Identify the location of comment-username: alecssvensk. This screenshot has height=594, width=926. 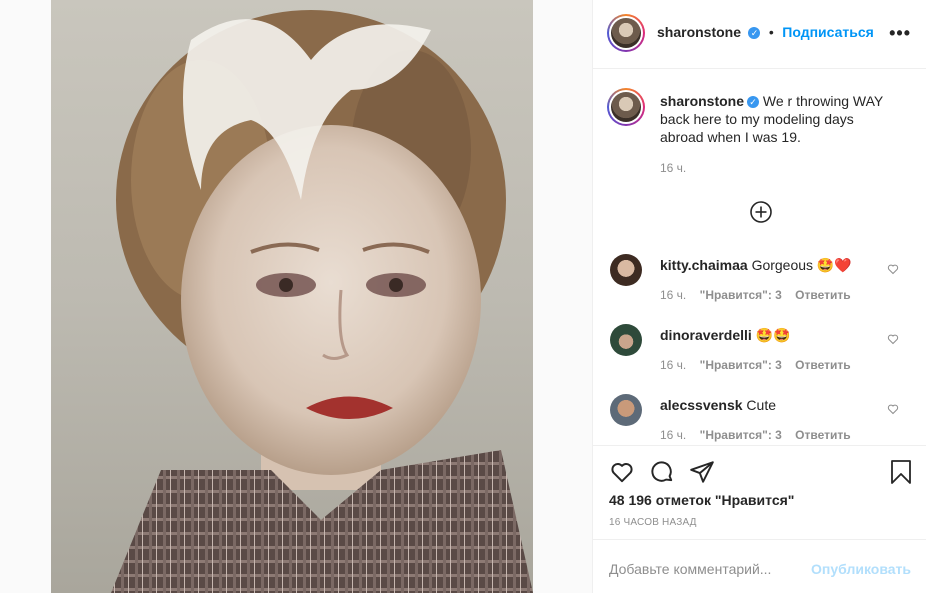
(701, 405).